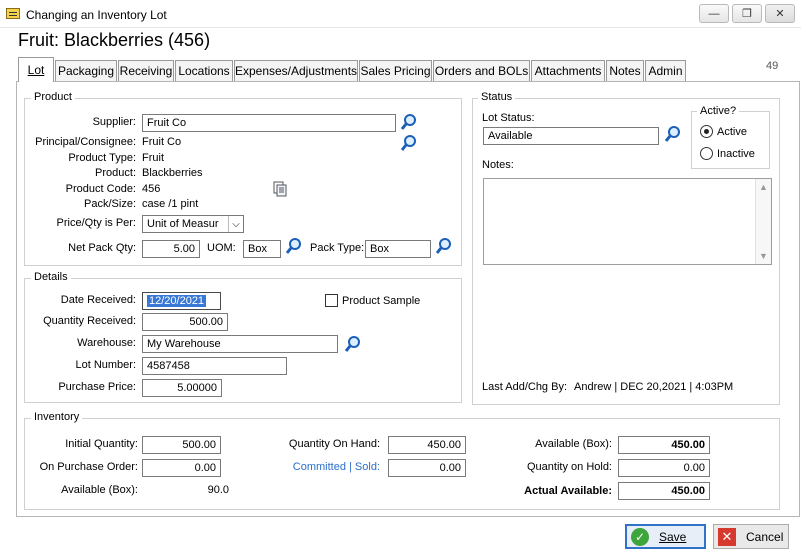 The height and width of the screenshot is (557, 801). Describe the element at coordinates (296, 70) in the screenshot. I see `tab-expenses: Expenses/Adjustments` at that location.